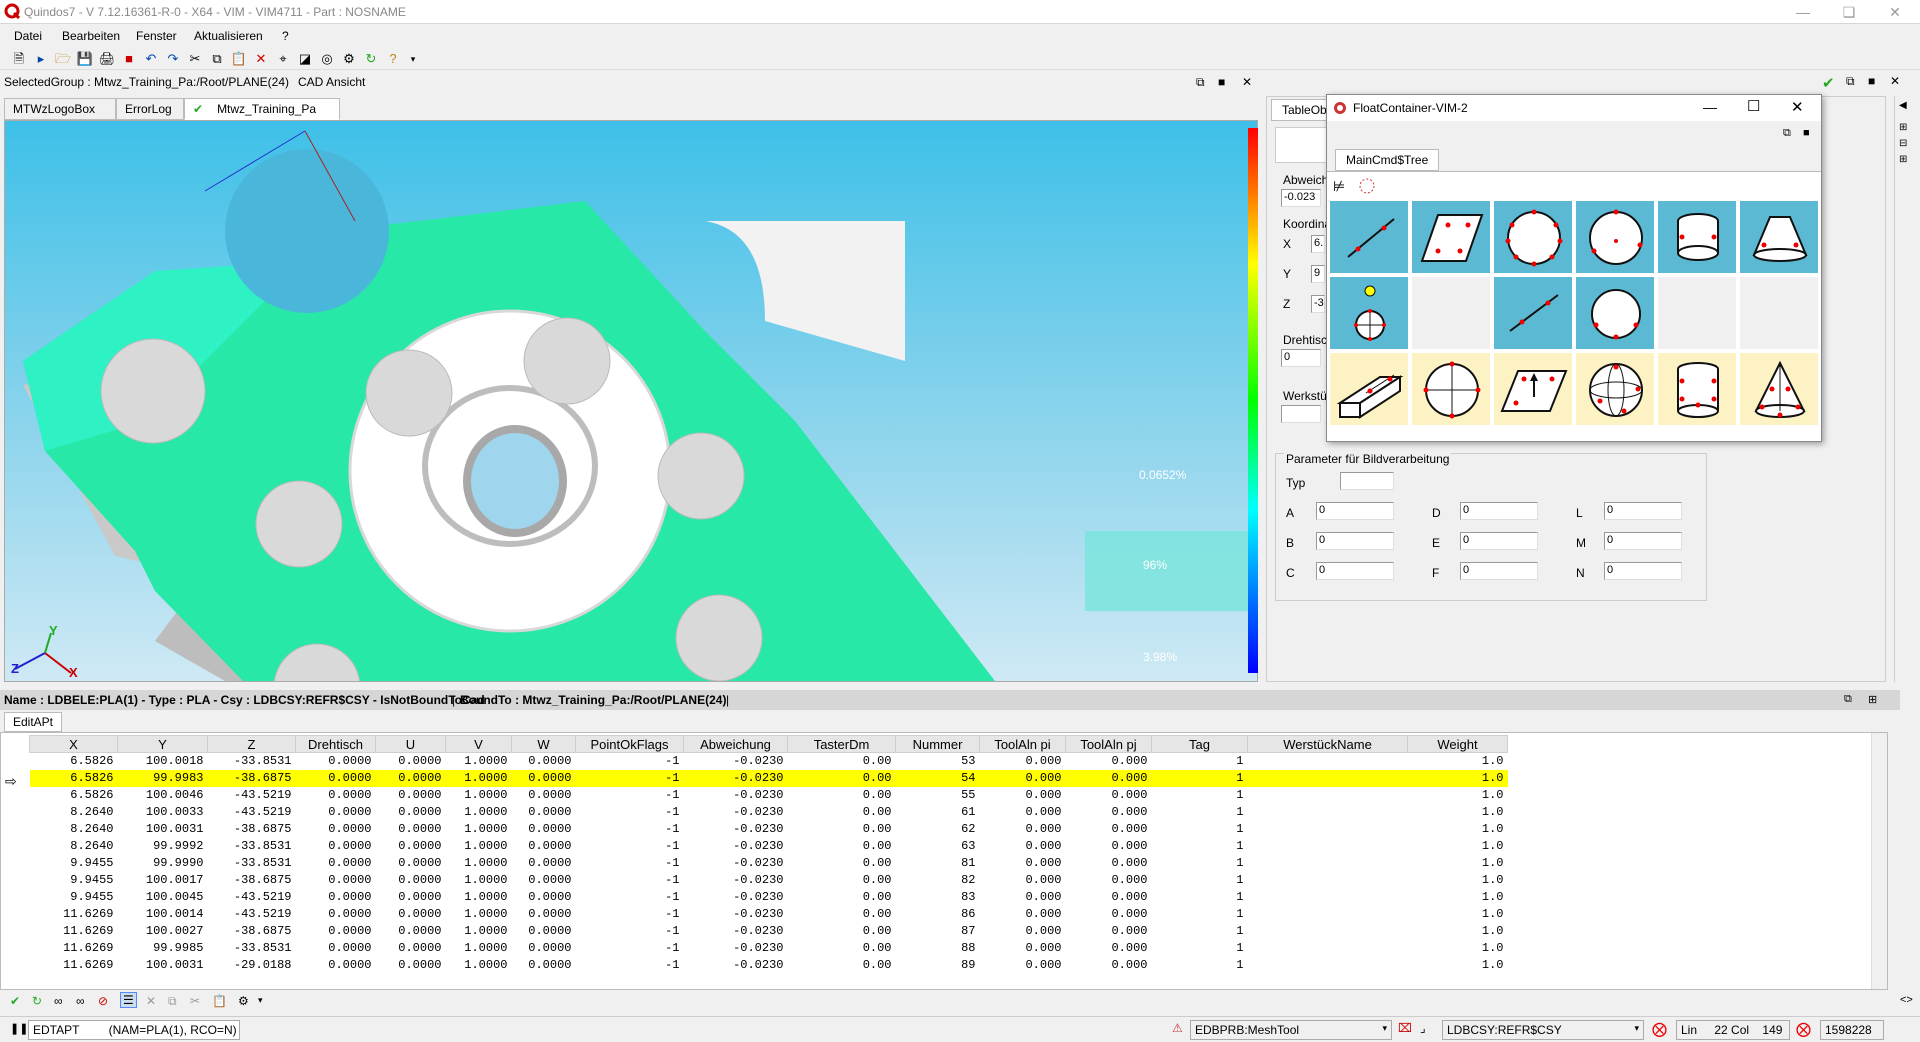  I want to click on error-icon: ⨂, so click(1659, 1029).